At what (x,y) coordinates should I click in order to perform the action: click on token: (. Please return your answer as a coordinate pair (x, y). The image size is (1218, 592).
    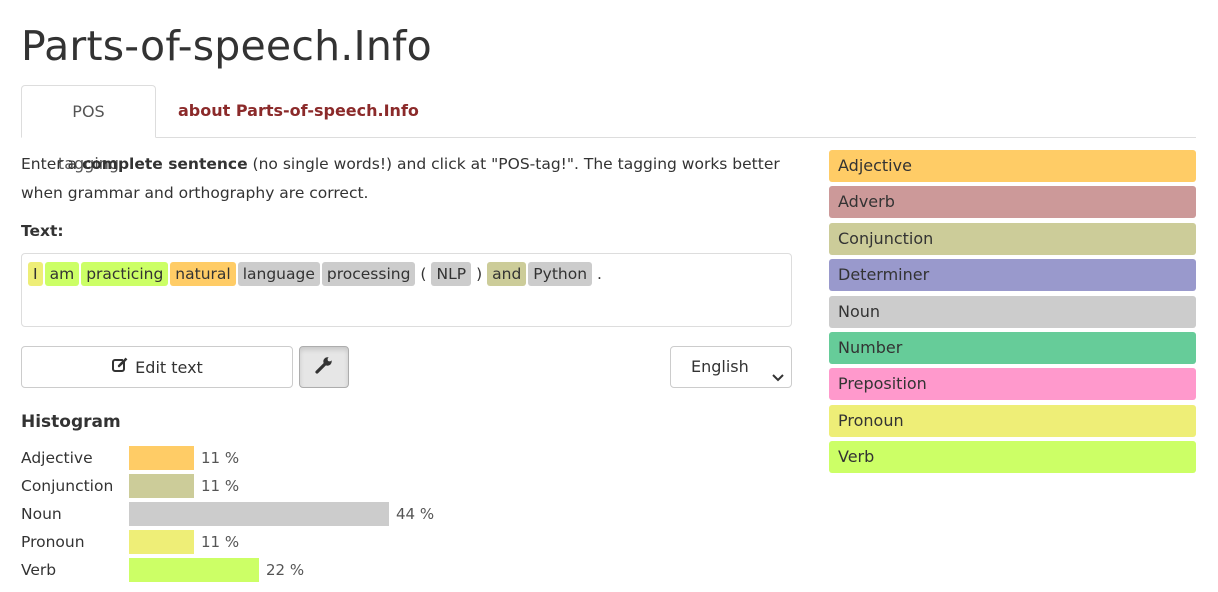
    Looking at the image, I should click on (423, 274).